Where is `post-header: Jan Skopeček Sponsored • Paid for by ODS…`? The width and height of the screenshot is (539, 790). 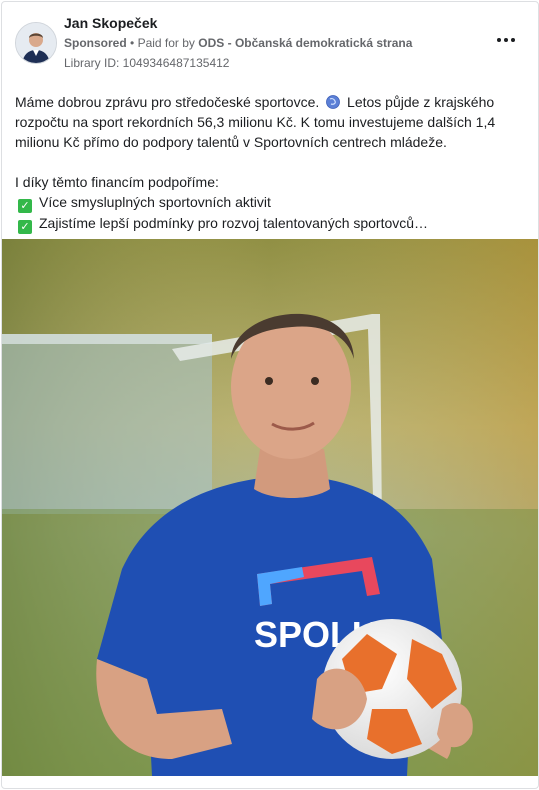 post-header: Jan Skopeček Sponsored • Paid for by ODS… is located at coordinates (270, 42).